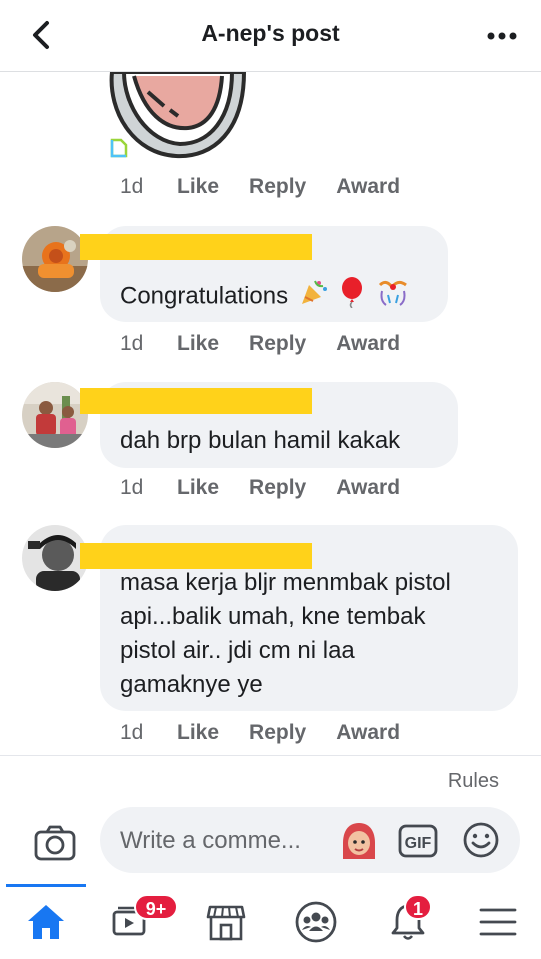 Image resolution: width=541 pixels, height=959 pixels. I want to click on tab-groups, so click(316, 921).